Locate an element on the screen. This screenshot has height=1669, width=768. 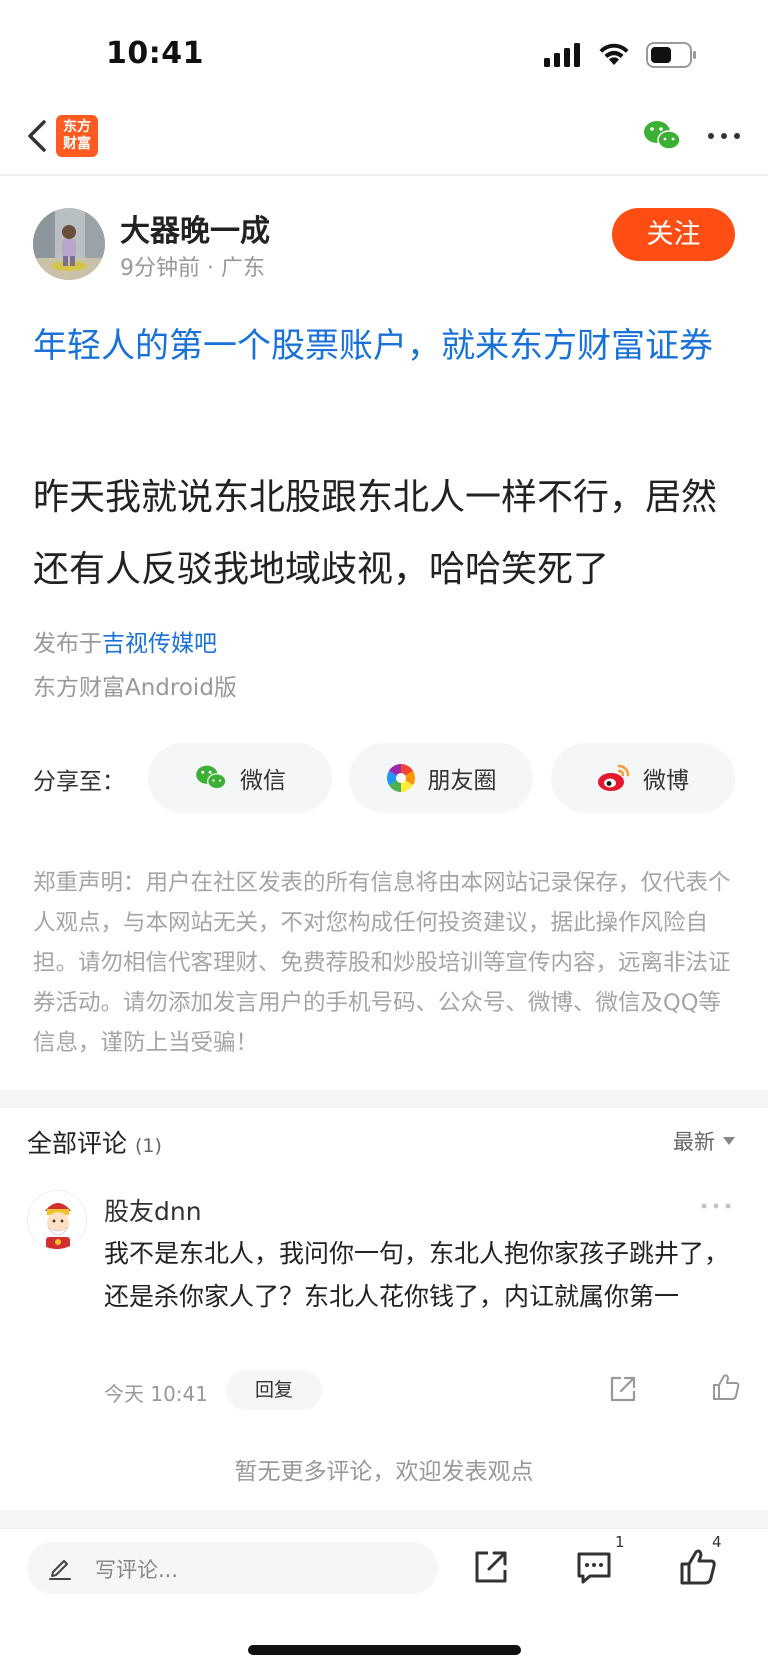
reply-button: 回复 is located at coordinates (274, 1390).